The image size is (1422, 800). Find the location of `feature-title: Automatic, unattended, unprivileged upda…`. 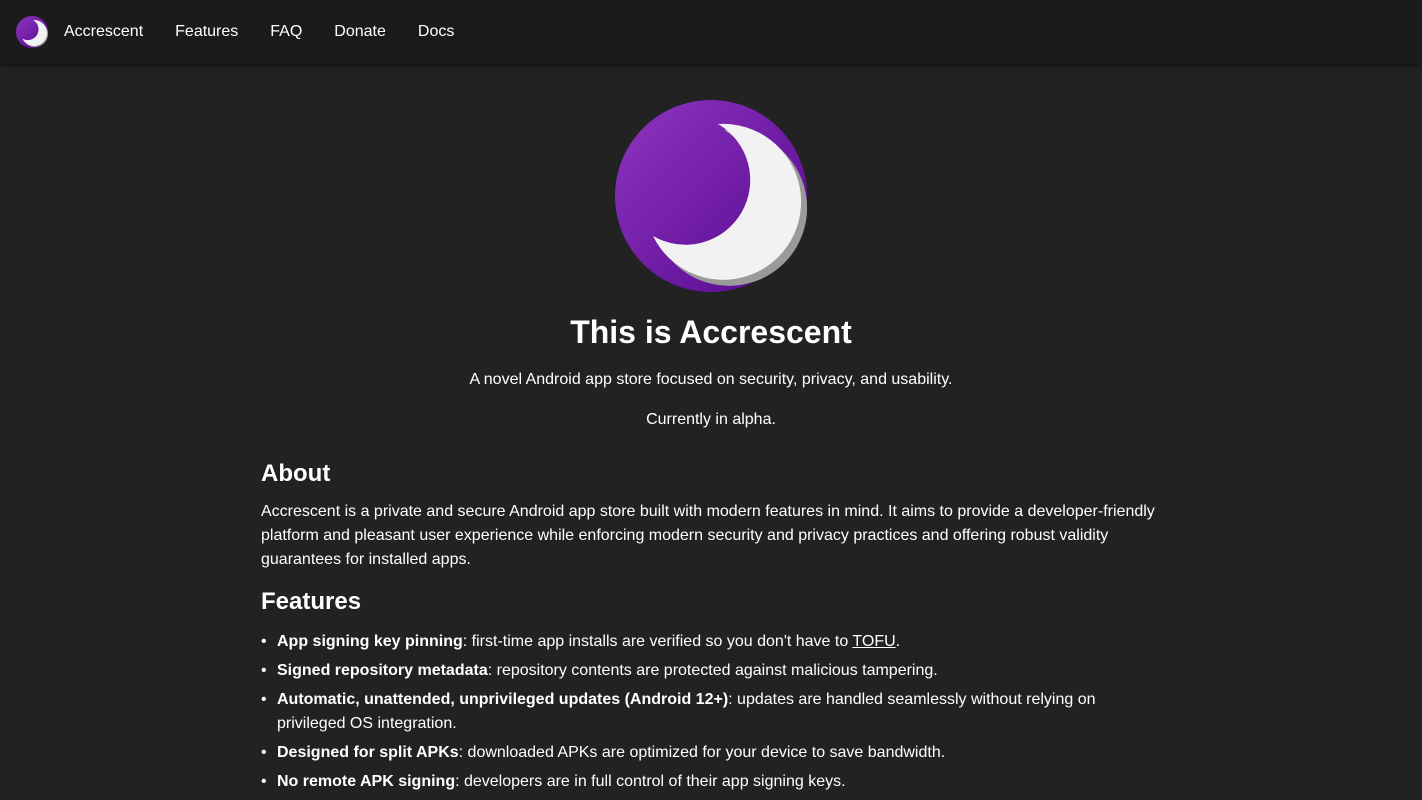

feature-title: Automatic, unattended, unprivileged upda… is located at coordinates (503, 699).